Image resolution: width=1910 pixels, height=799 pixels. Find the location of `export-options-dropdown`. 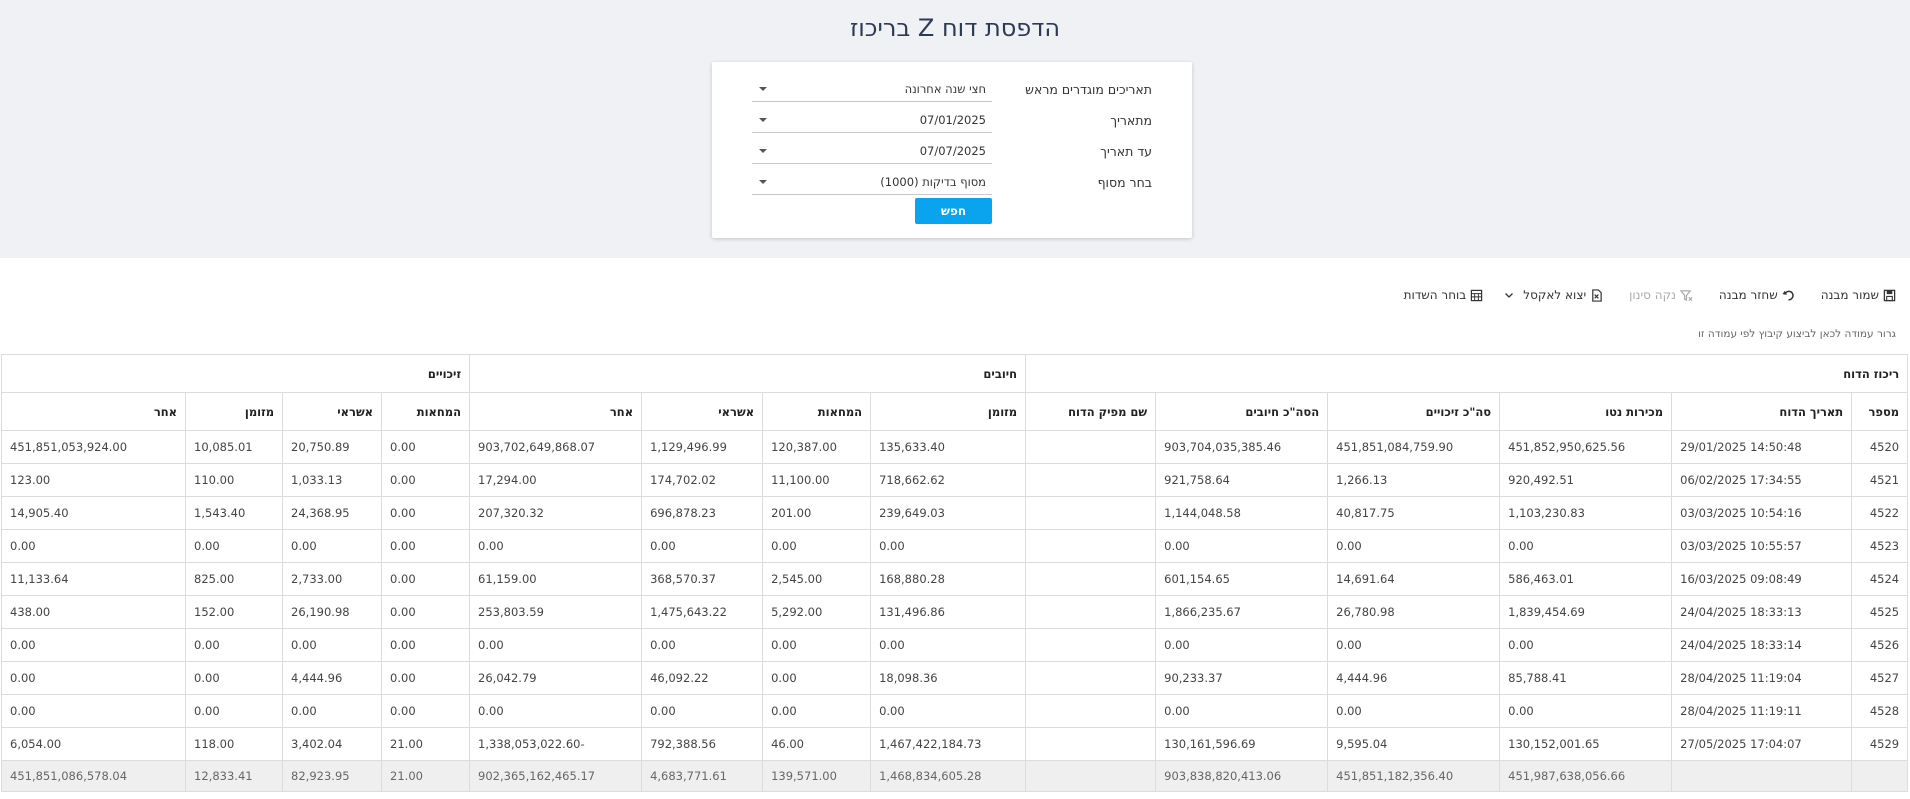

export-options-dropdown is located at coordinates (1507, 295).